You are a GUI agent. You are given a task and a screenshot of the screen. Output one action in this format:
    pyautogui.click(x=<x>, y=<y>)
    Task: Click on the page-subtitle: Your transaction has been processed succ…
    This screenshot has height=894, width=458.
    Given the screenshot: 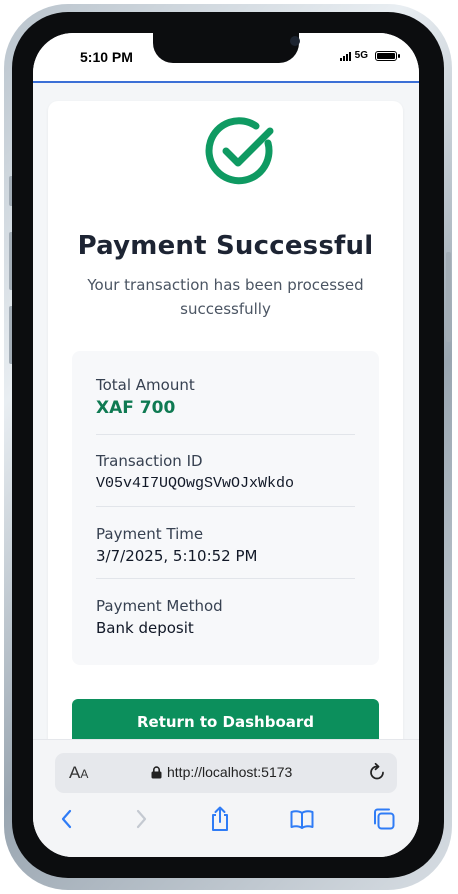 What is the action you would take?
    pyautogui.click(x=225, y=297)
    